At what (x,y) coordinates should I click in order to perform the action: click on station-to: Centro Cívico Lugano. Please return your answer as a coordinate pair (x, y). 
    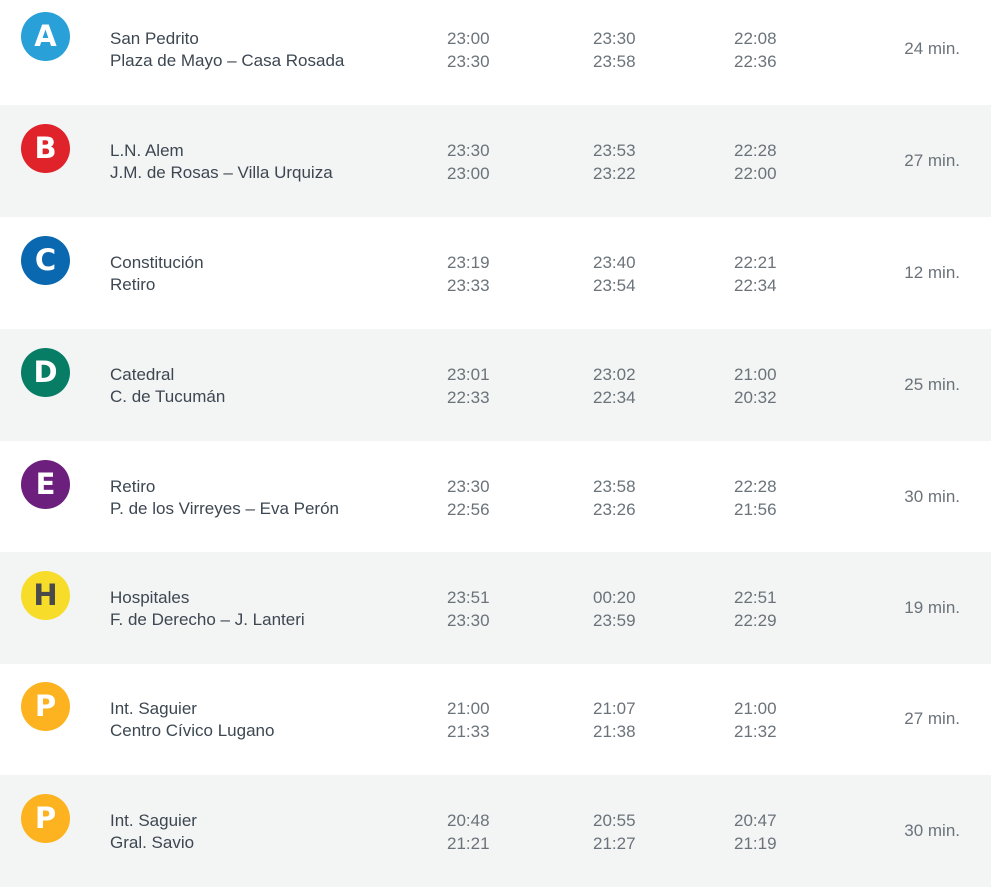
    Looking at the image, I should click on (192, 730).